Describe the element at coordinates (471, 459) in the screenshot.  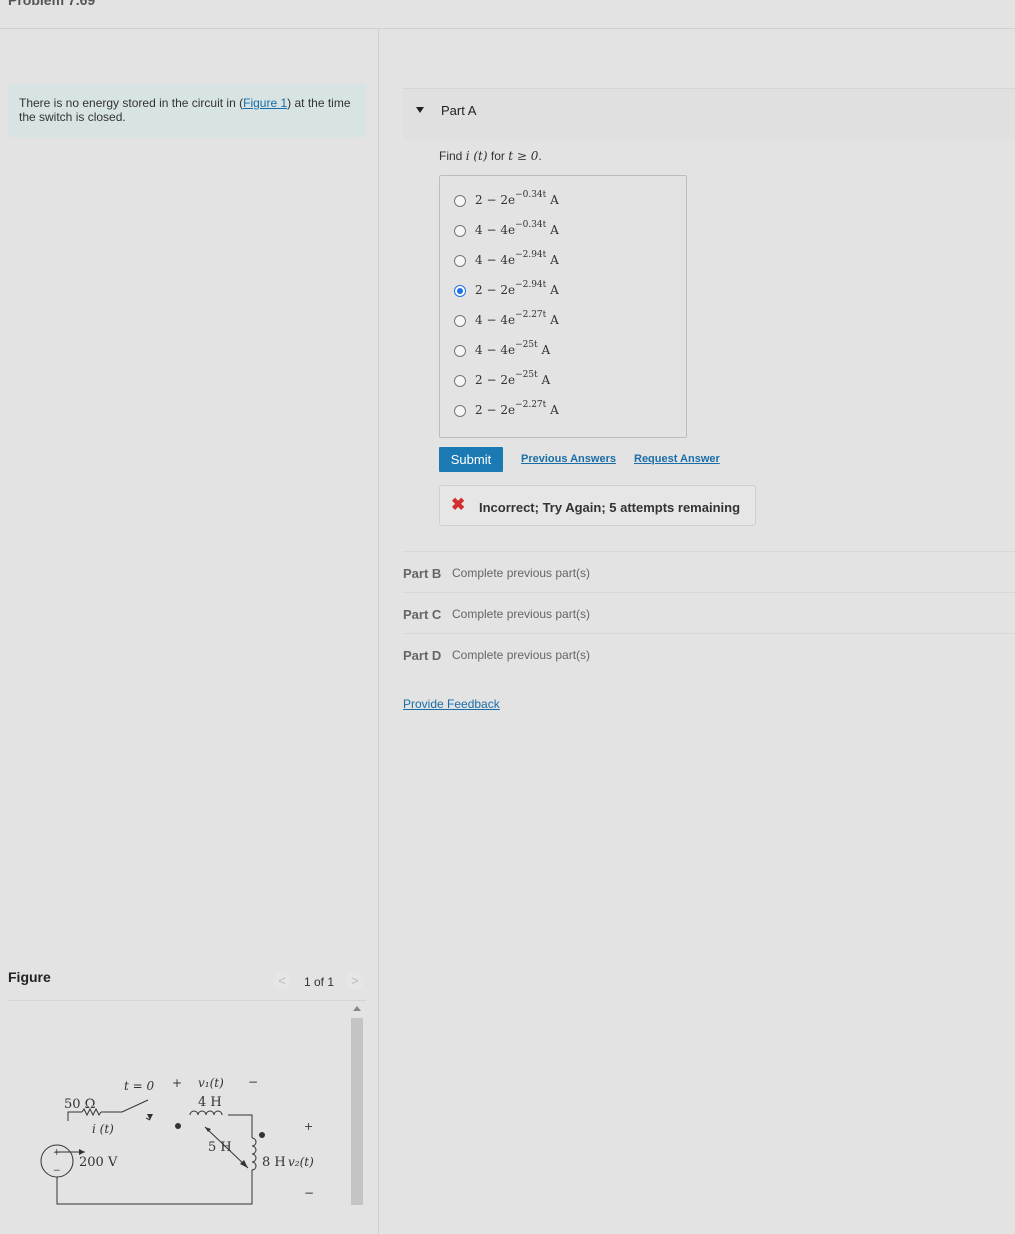
I see `submit-button: Submit` at that location.